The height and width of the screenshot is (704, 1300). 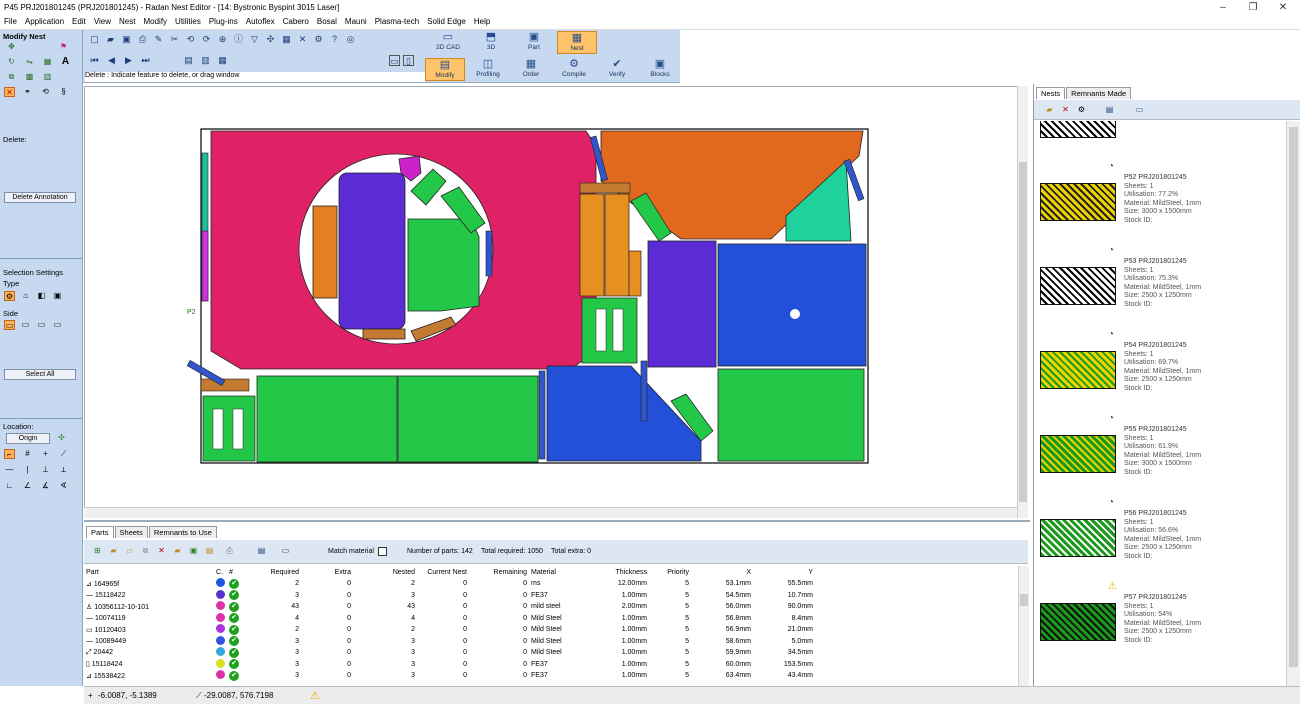 I want to click on column-header: Current Nest, so click(x=443, y=572).